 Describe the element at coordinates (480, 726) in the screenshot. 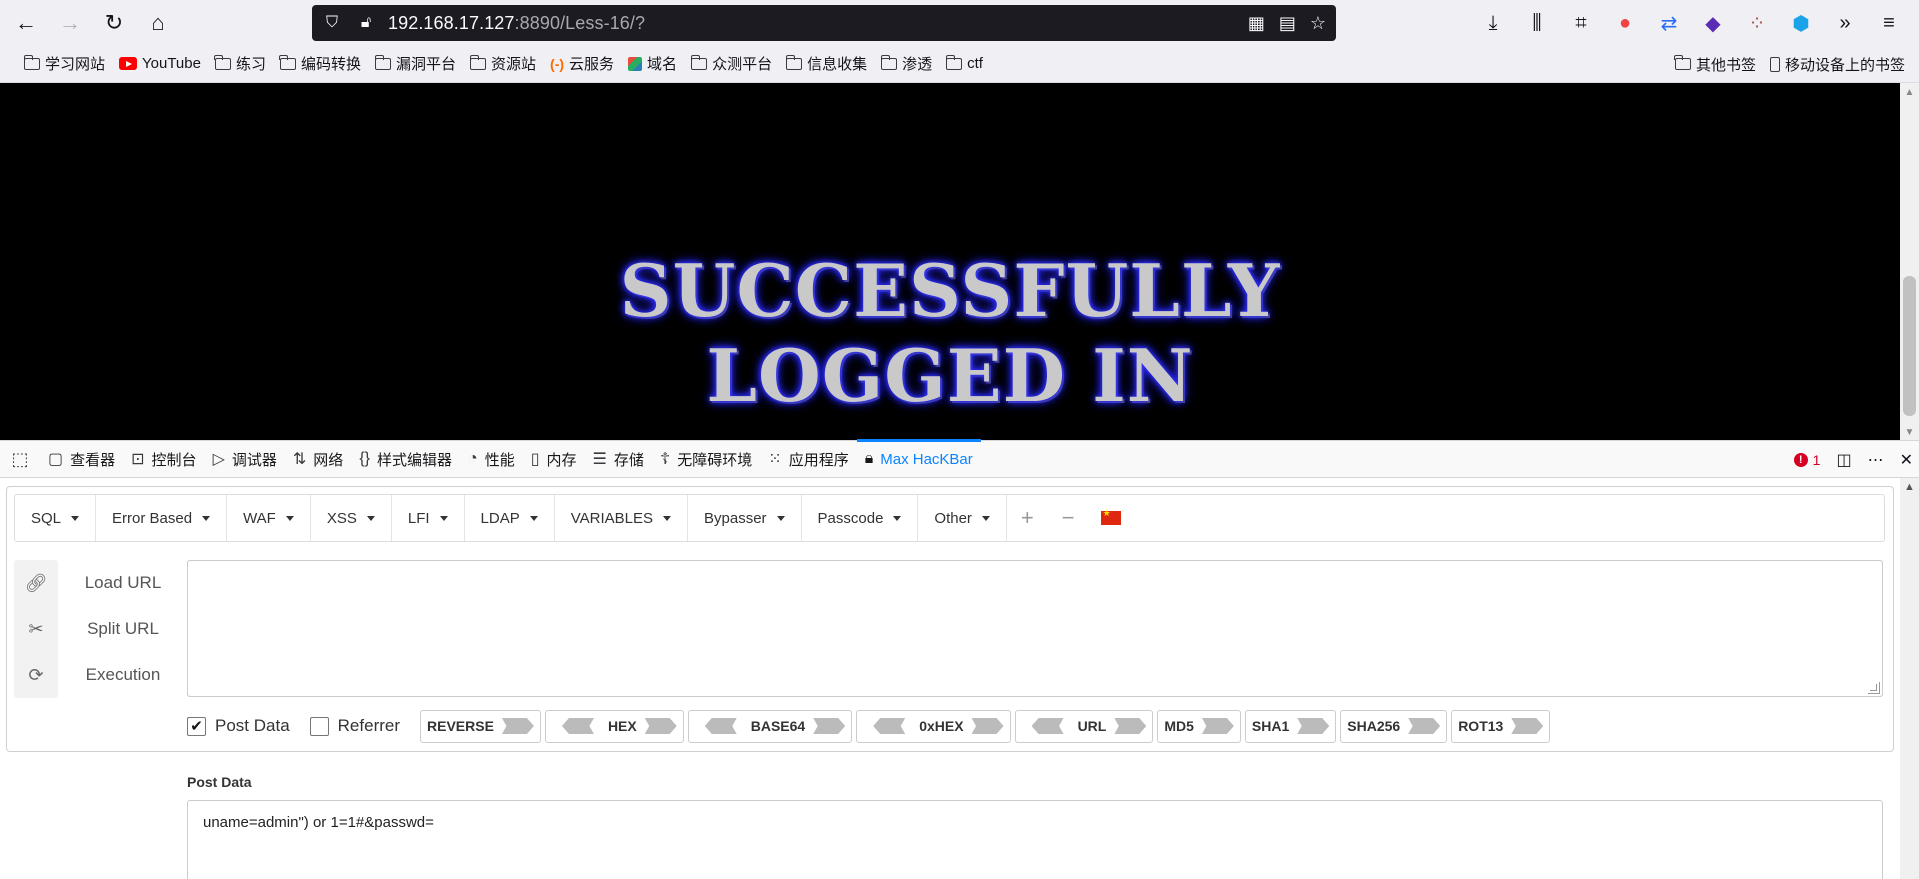

I see `reverse-button: REVERSE` at that location.